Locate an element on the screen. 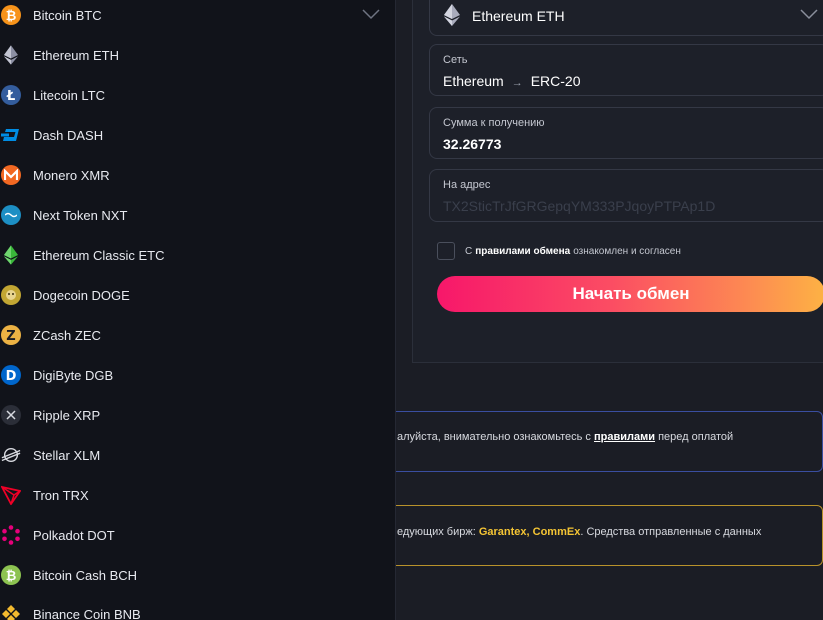 This screenshot has height=620, width=823. receive-currency-select: Ethereum ETH is located at coordinates (626, 18).